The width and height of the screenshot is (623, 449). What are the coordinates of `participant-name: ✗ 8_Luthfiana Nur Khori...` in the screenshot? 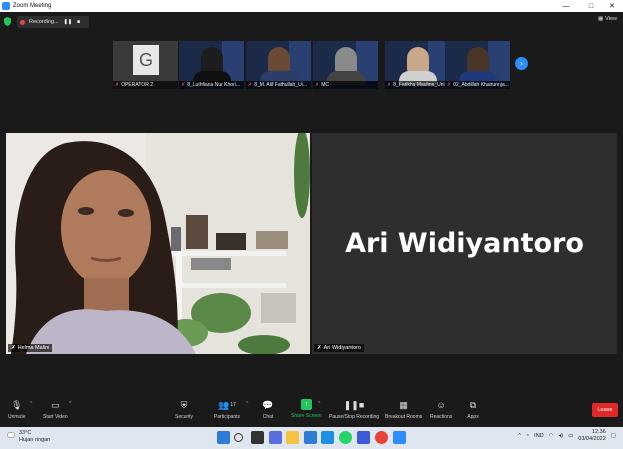 It's located at (211, 85).